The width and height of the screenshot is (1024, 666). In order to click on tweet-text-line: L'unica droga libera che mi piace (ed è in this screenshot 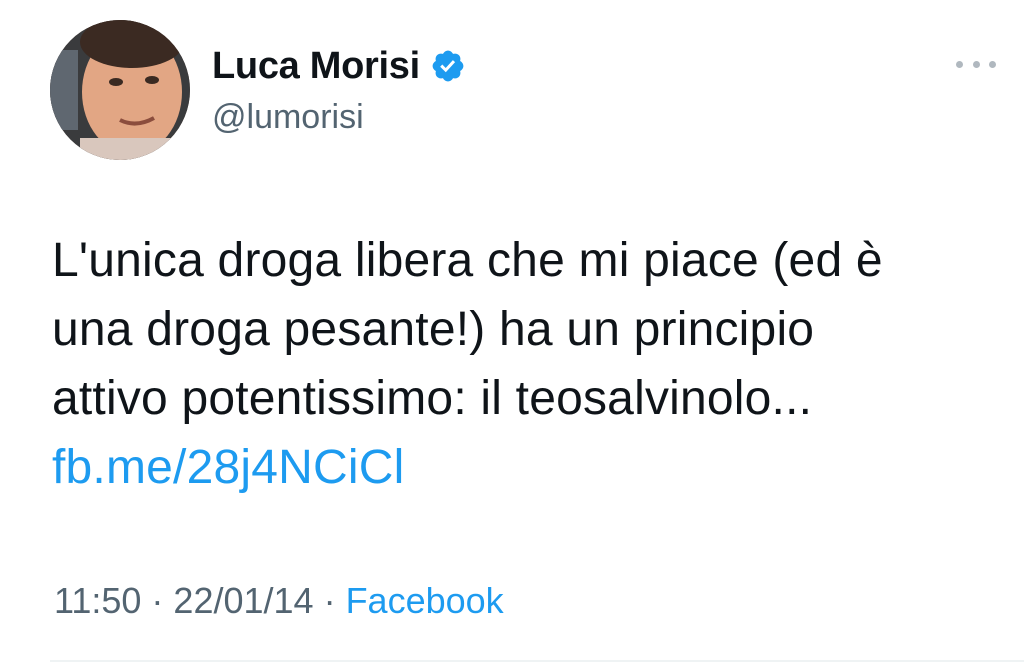, I will do `click(467, 260)`.